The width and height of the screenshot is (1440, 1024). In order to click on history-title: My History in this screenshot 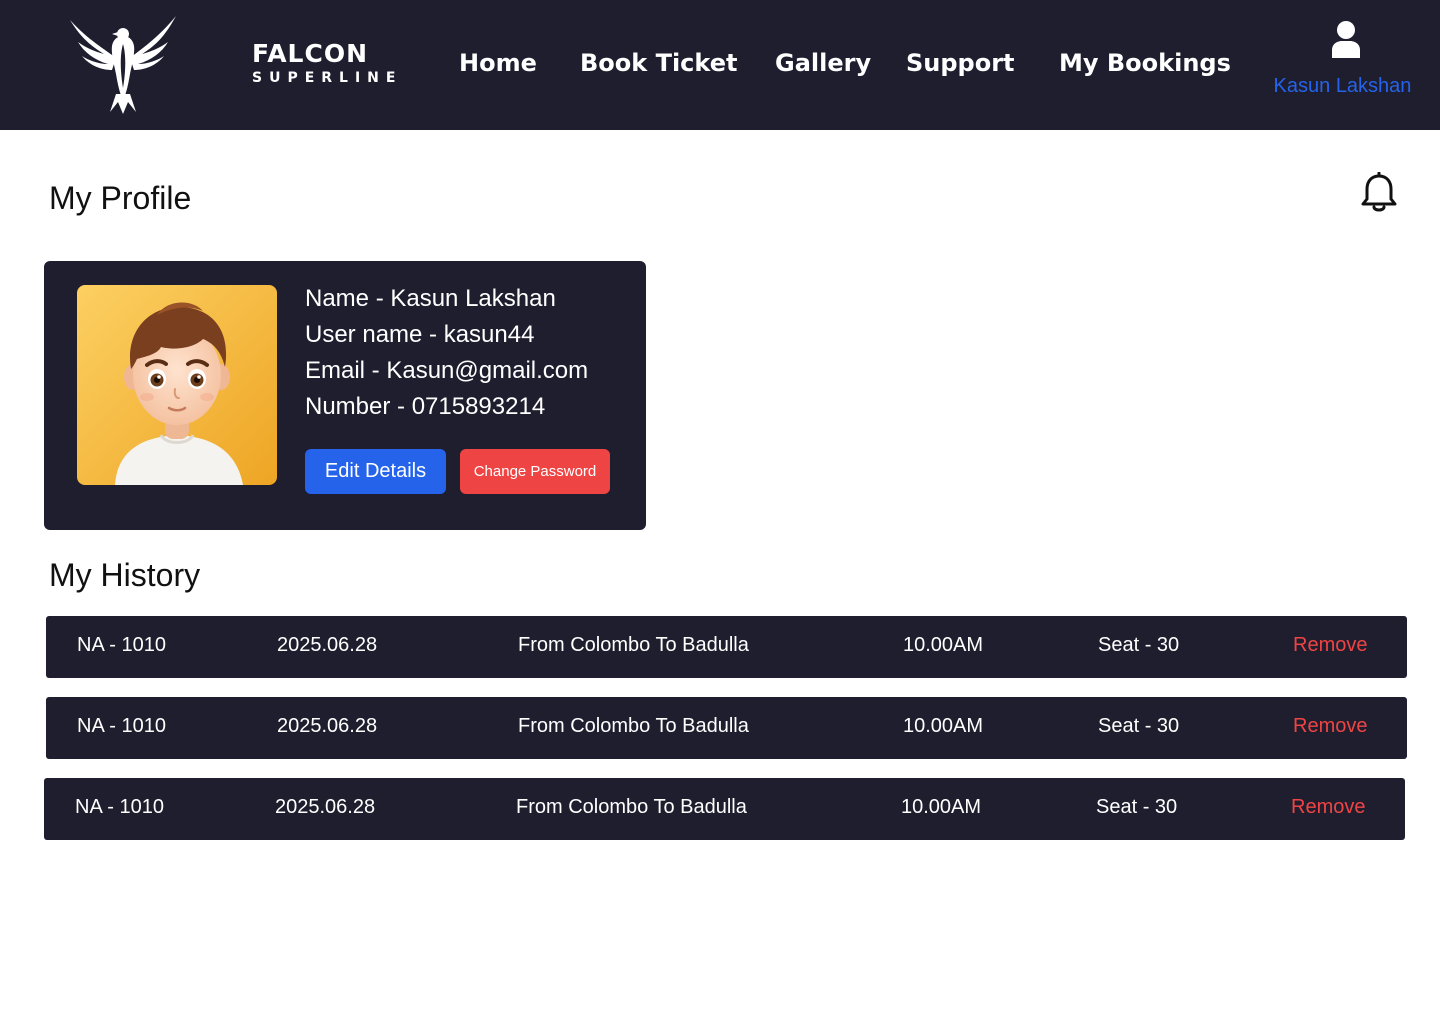, I will do `click(125, 575)`.